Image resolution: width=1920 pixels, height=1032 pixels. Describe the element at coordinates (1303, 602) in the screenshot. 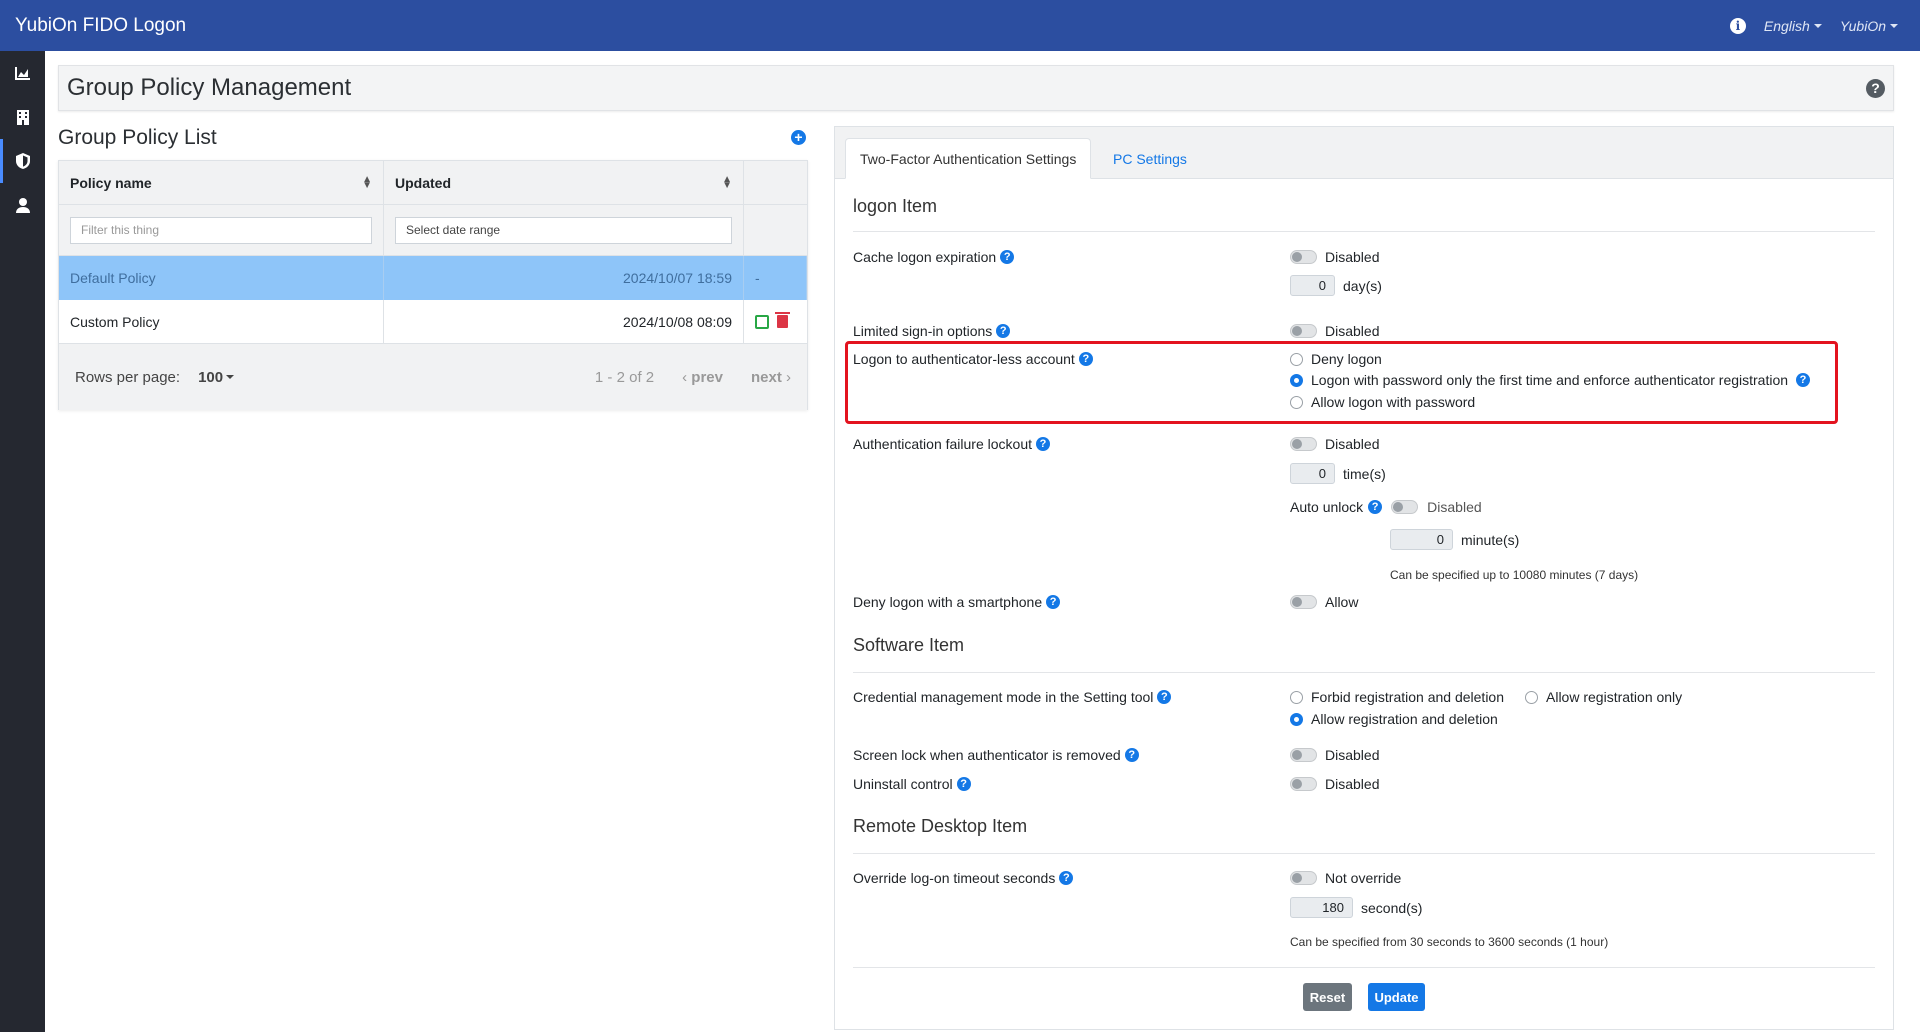

I see `smartphone-toggle` at that location.